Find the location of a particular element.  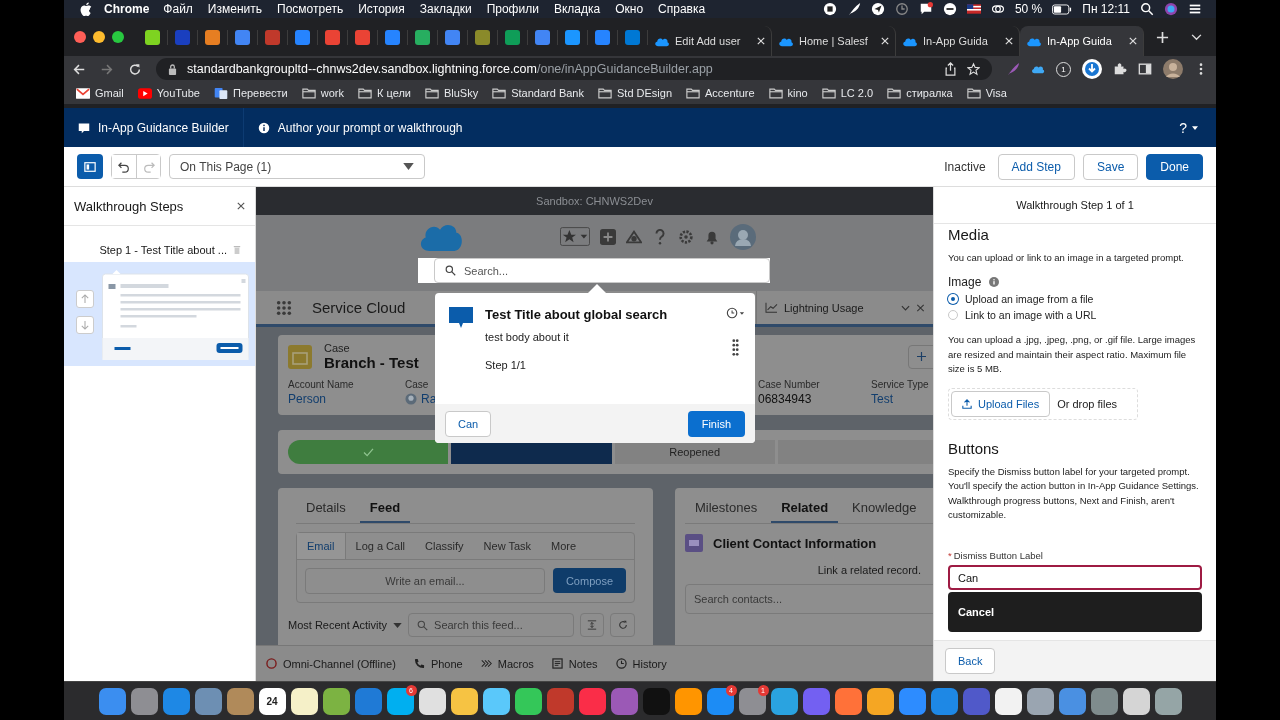

utility-item: Macros is located at coordinates (507, 663).